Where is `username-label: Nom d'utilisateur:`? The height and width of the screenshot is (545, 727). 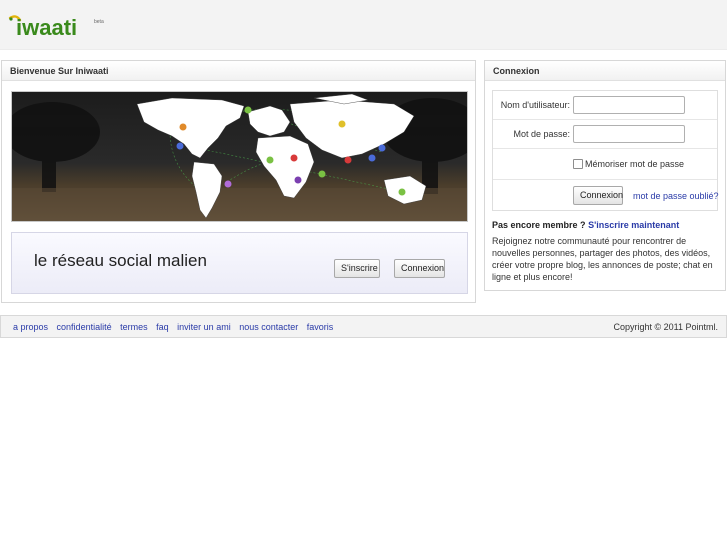 username-label: Nom d'utilisateur: is located at coordinates (535, 105).